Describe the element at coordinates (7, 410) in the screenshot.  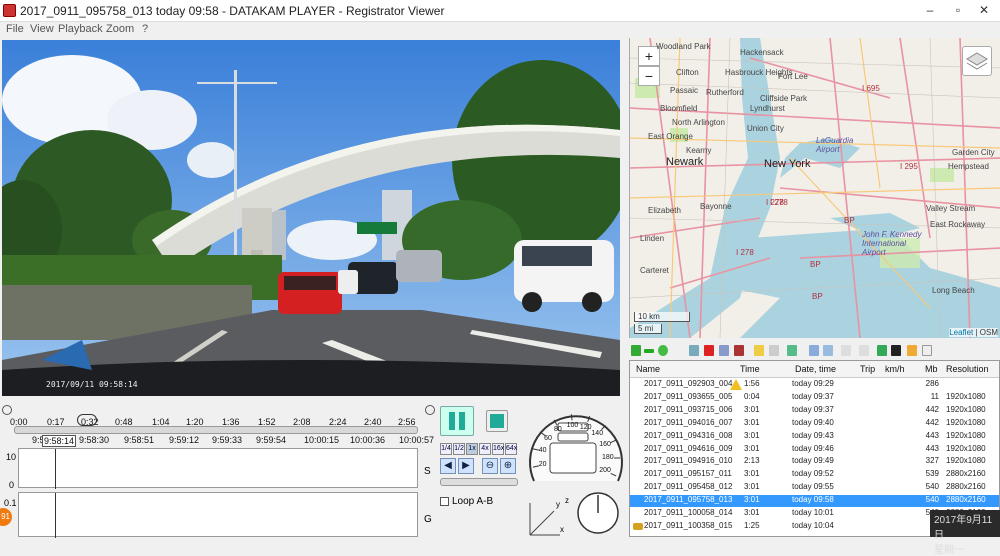
I see `zoom-out-icon` at that location.